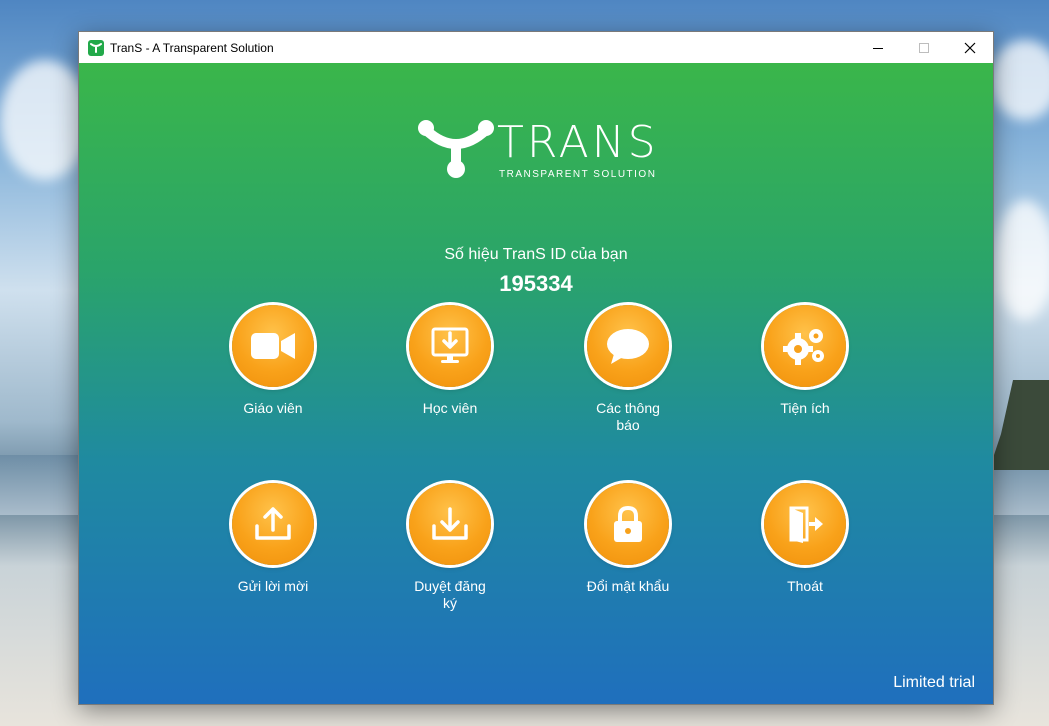 Image resolution: width=1049 pixels, height=726 pixels. What do you see at coordinates (536, 254) in the screenshot?
I see `trans-id-label: Số hiệu TranS ID của bạn` at bounding box center [536, 254].